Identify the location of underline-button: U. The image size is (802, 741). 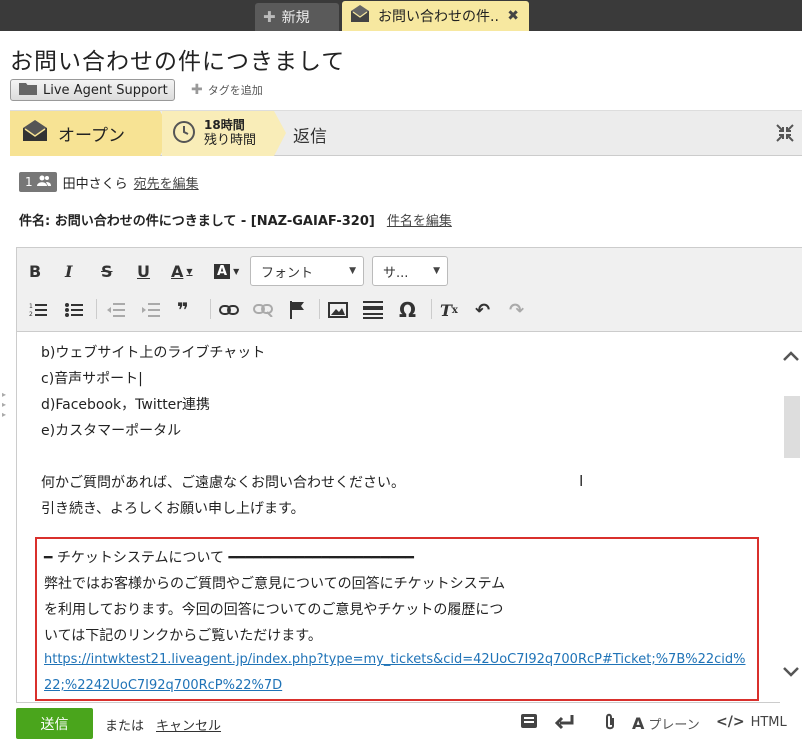
(143, 271).